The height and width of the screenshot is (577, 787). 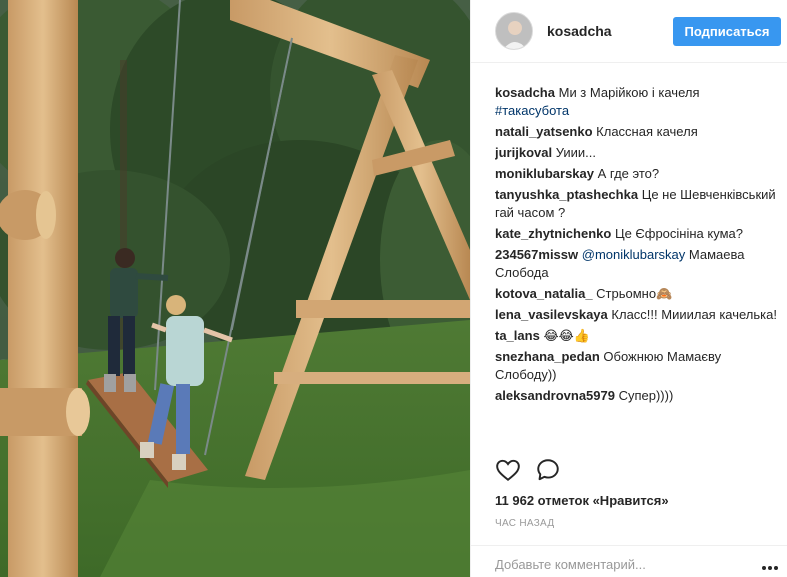 I want to click on comment-item: aleksandrovna5979 Супер)))), so click(x=637, y=396).